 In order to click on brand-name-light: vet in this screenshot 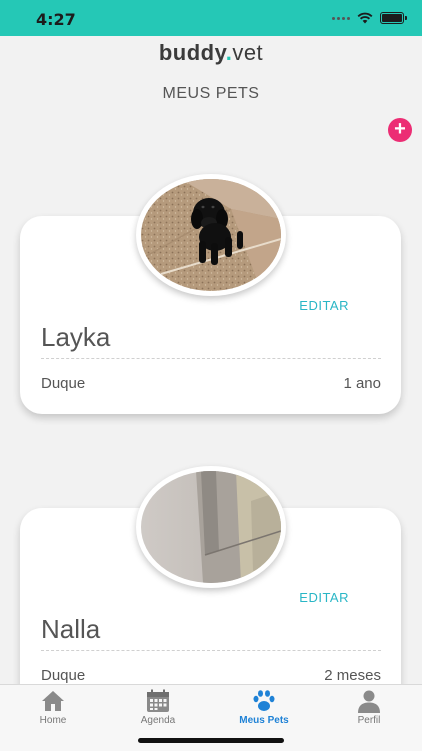, I will do `click(248, 52)`.